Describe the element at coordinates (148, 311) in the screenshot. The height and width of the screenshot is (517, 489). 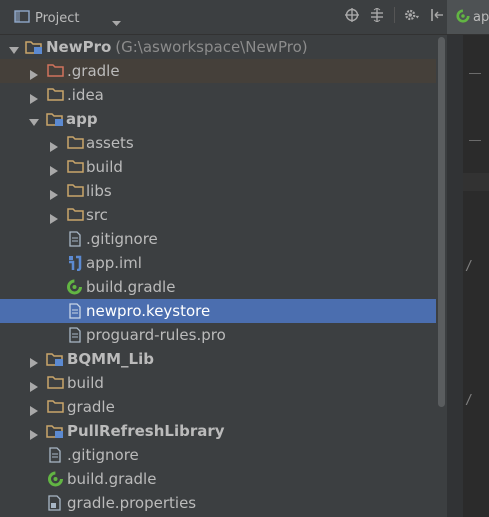
I see `tree-label: newpro.keystore` at that location.